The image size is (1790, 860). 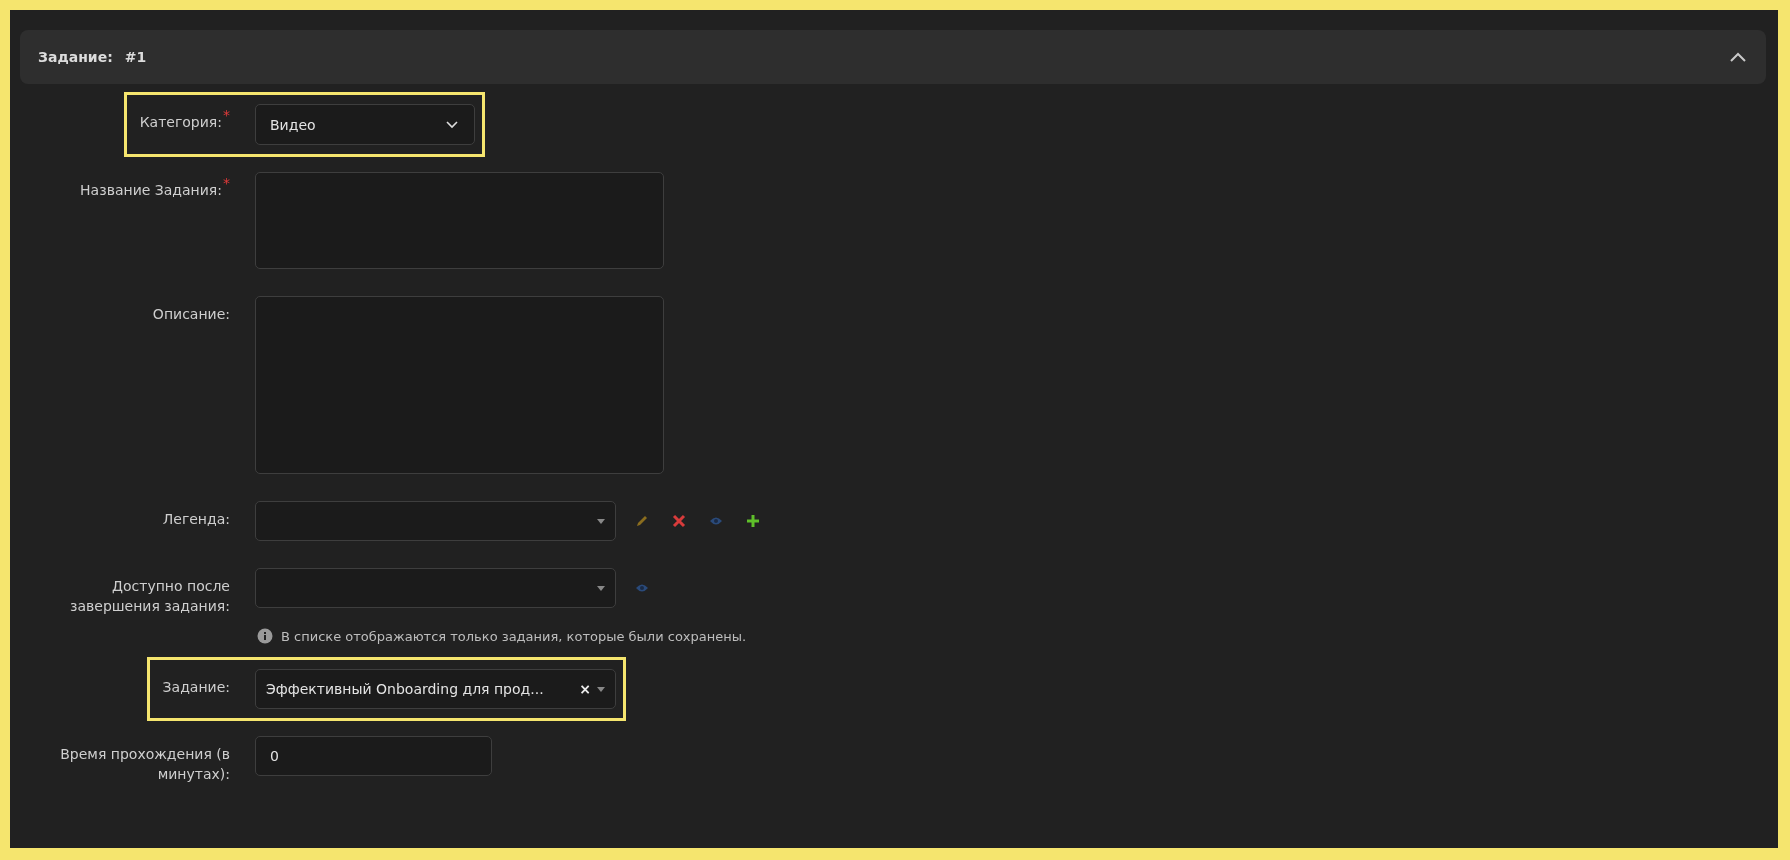 What do you see at coordinates (75, 57) in the screenshot?
I see `panel-title: Задание:` at bounding box center [75, 57].